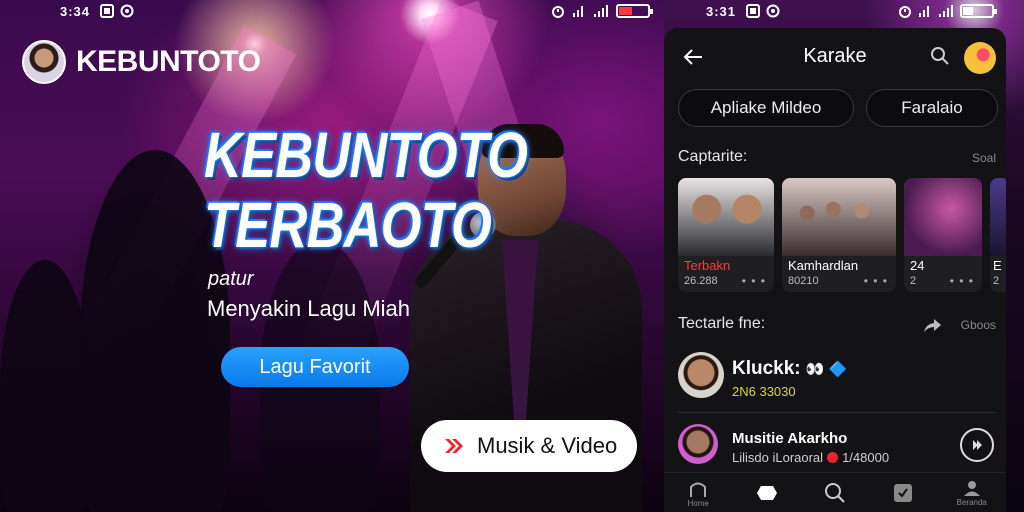 The image size is (1024, 512). I want to click on list-item: Kluckk: 👀 🔷 2N6 33030, so click(835, 377).